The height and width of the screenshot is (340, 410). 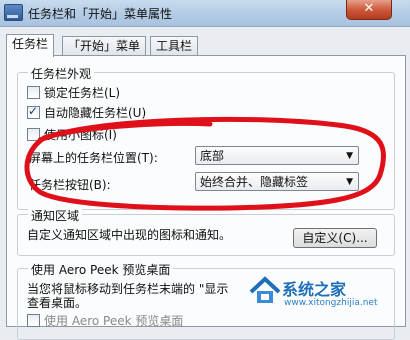 I want to click on small-icons-label: 使用小图标(I), so click(x=80, y=135).